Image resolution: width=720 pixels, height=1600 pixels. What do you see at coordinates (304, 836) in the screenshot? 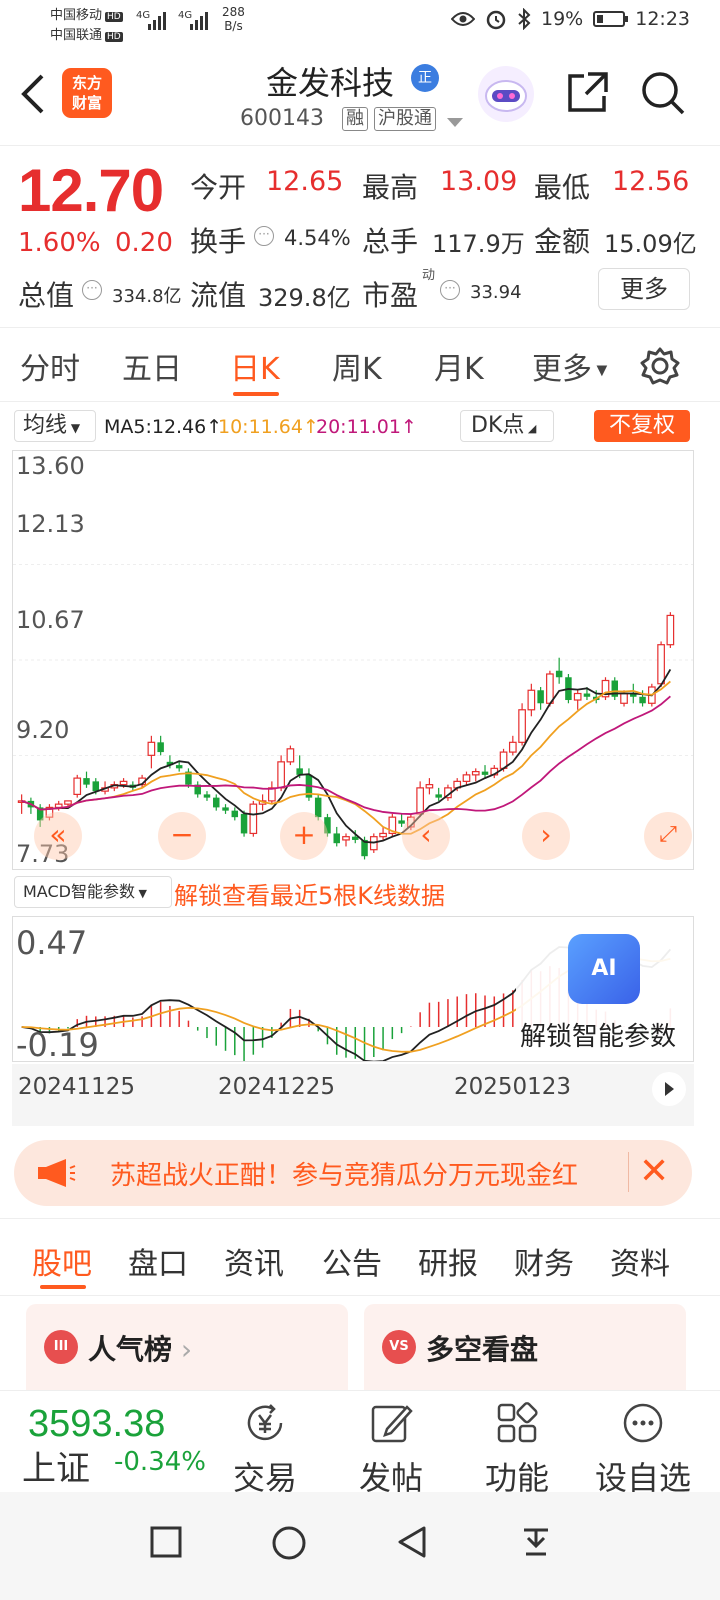
I see `zoom-in-button: +` at bounding box center [304, 836].